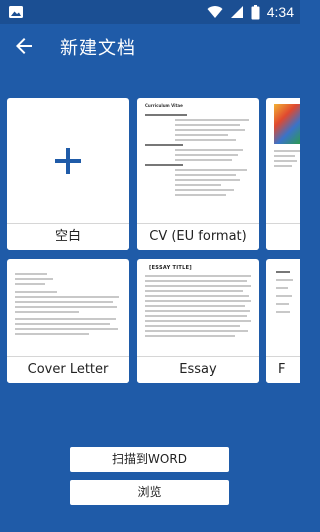  Describe the element at coordinates (283, 369) in the screenshot. I see `template-label: F` at that location.